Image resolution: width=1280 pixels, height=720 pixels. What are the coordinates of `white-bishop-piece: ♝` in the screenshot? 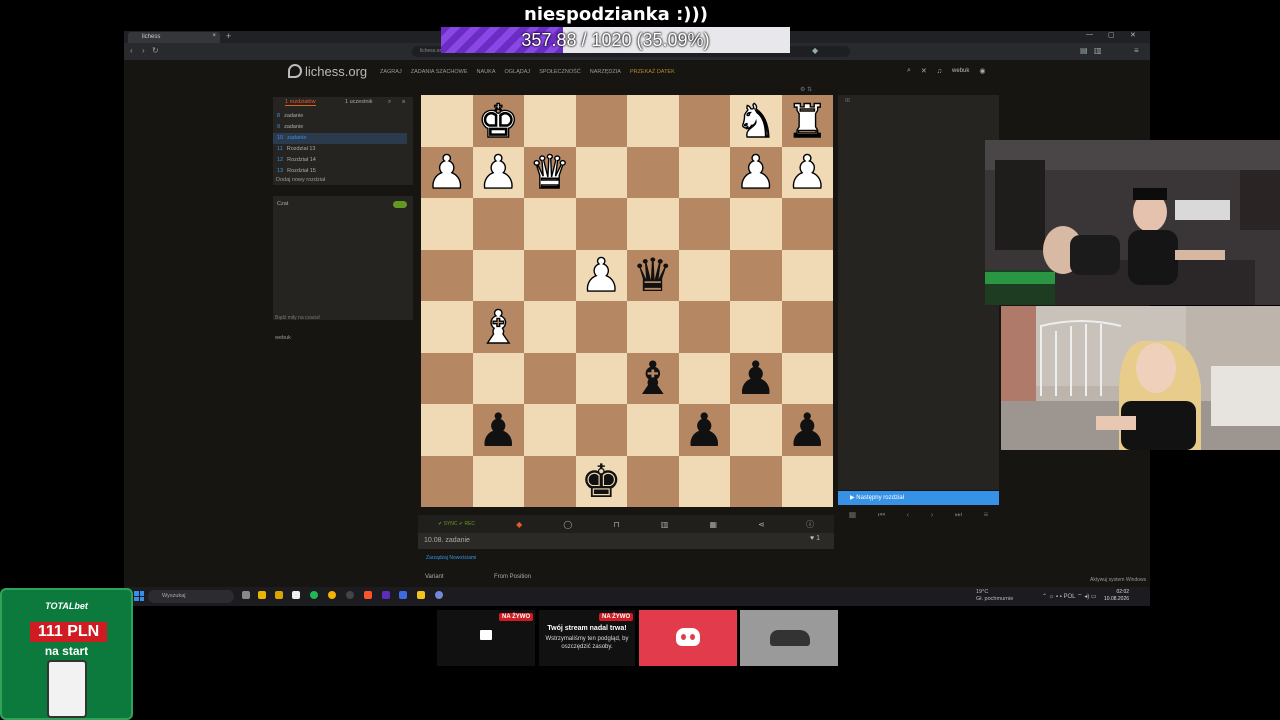 It's located at (498, 326).